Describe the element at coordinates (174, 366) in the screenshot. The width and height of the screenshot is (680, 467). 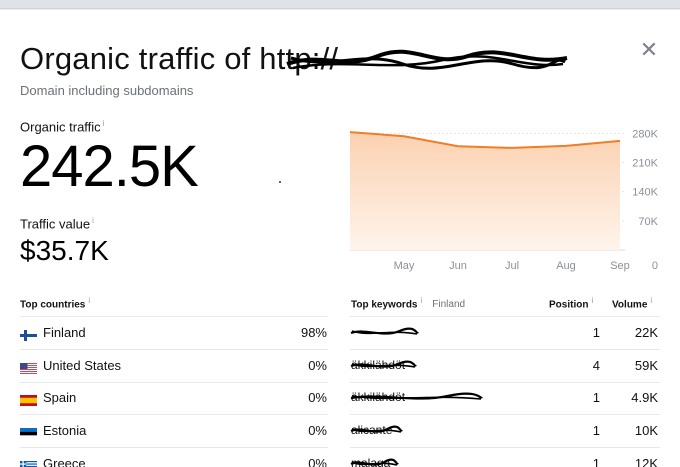
I see `country-row-us: United States 0%` at that location.